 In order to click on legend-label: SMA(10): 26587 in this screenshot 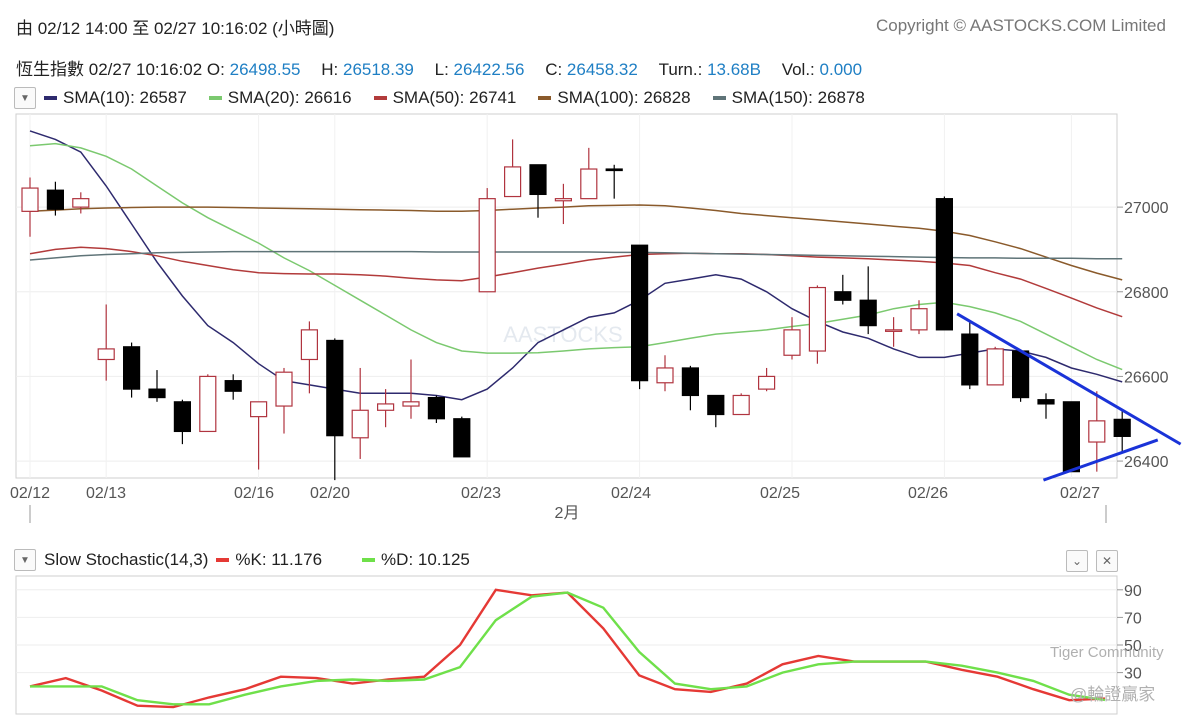, I will do `click(125, 97)`.